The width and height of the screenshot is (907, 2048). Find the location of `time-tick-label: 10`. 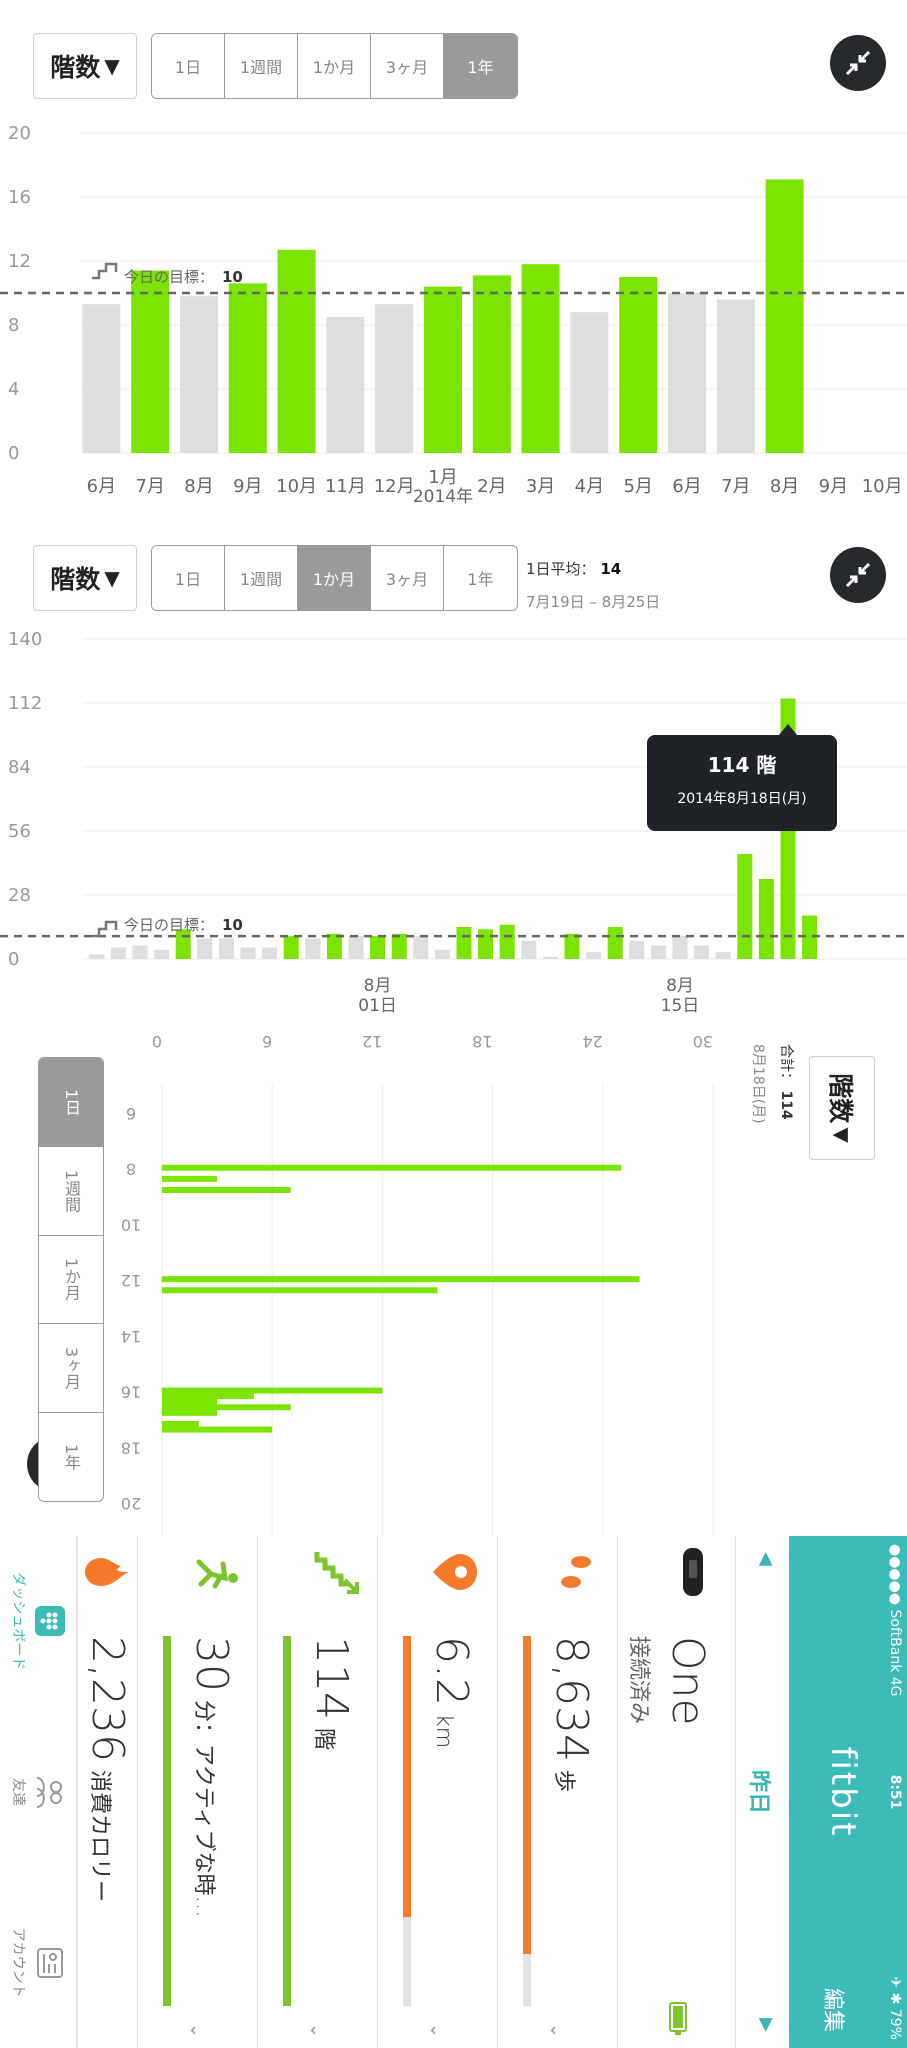

time-tick-label: 10 is located at coordinates (131, 1224).